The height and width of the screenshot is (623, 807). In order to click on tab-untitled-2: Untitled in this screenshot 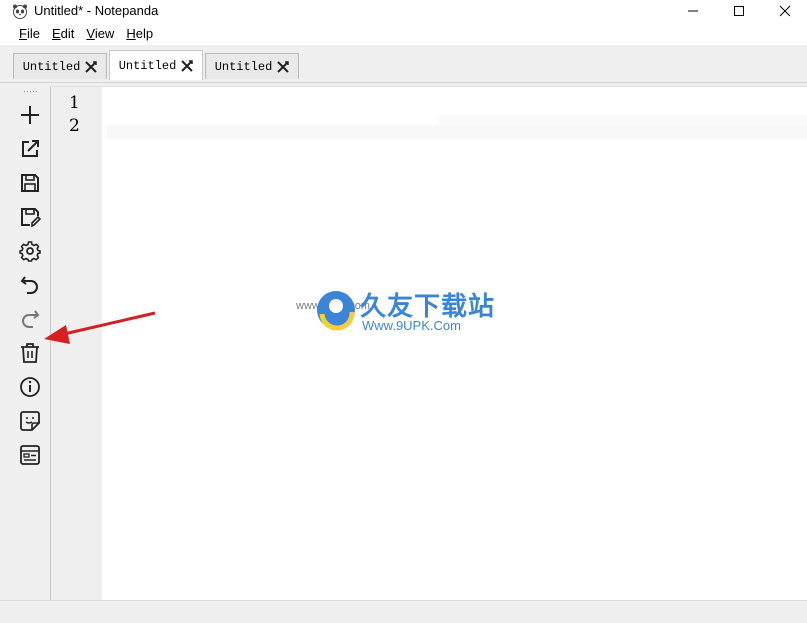, I will do `click(156, 65)`.